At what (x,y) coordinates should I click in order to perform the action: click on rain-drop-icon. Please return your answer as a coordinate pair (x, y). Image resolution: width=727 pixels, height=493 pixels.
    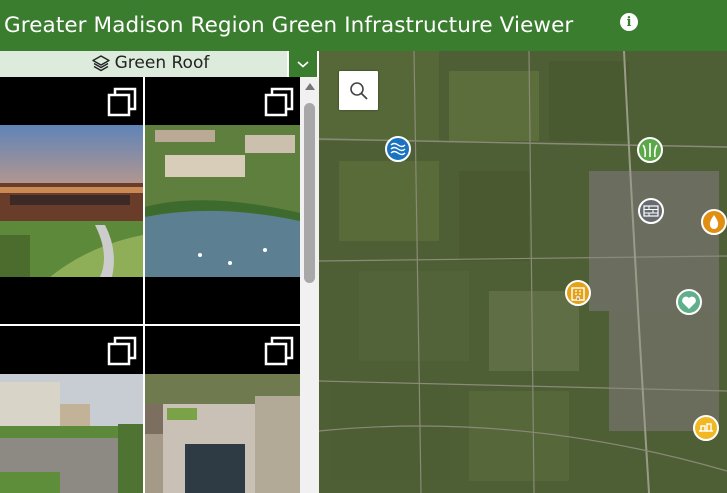
    Looking at the image, I should click on (714, 222).